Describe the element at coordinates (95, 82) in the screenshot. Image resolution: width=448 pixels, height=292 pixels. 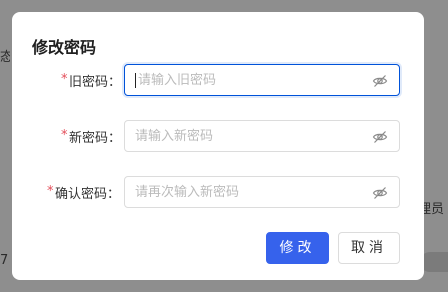
I see `old-password-label: 旧密码：` at that location.